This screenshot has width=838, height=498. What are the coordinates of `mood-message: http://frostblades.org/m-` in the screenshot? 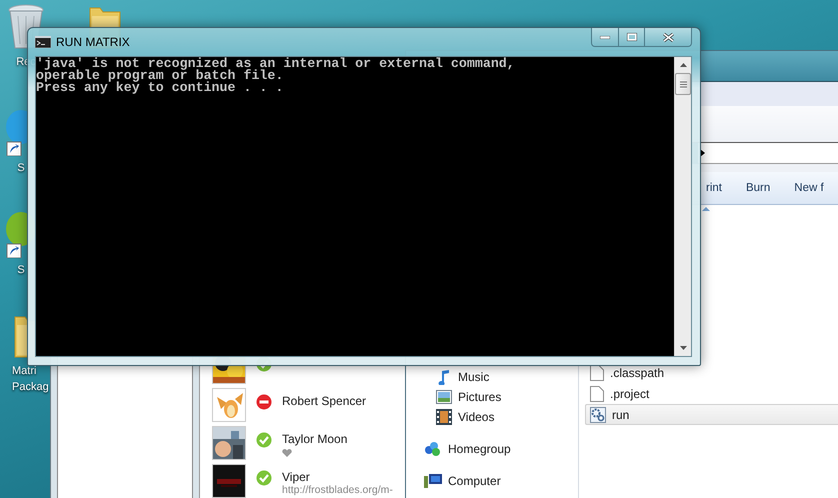 It's located at (337, 490).